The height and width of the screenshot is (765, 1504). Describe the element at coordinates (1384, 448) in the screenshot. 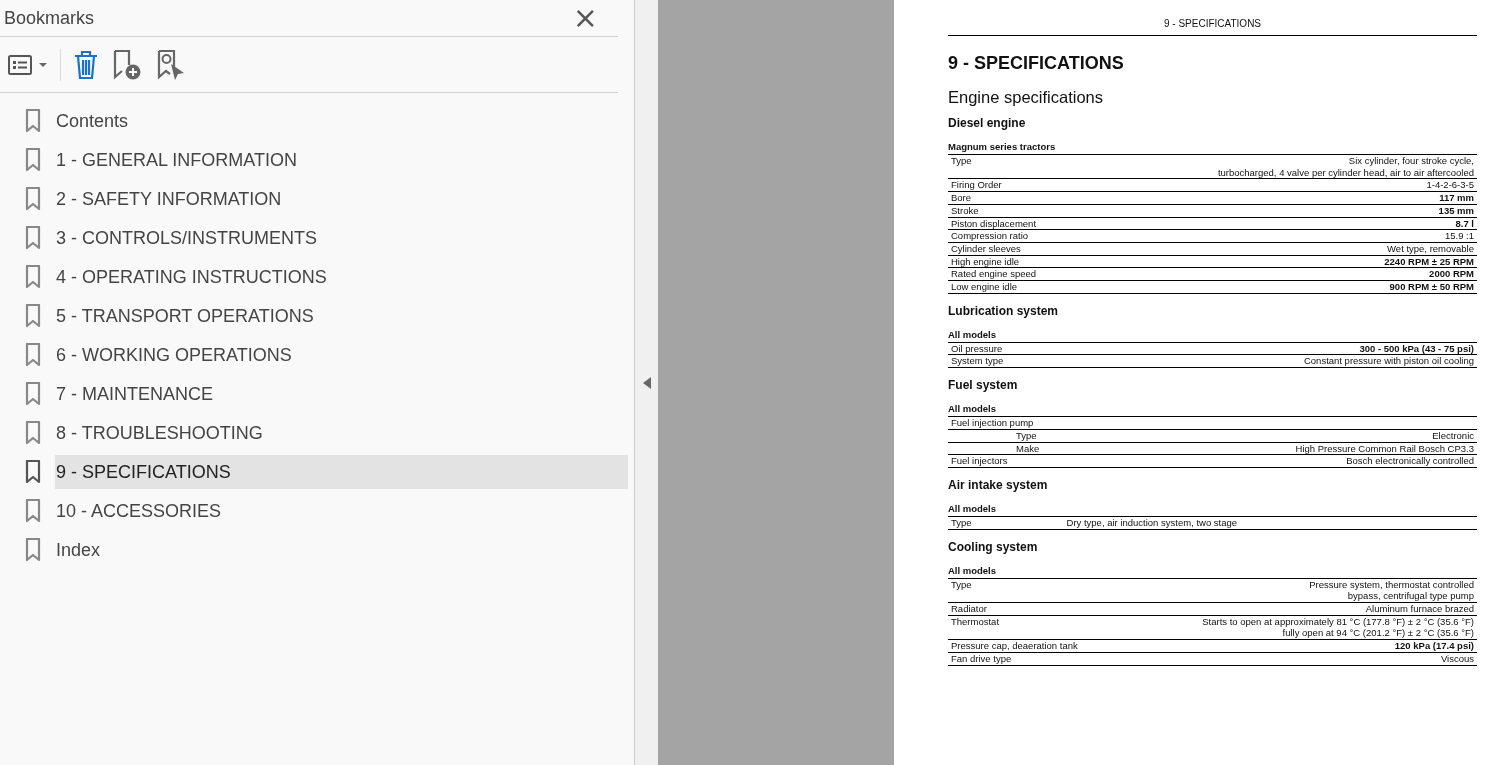

I see `spec-value: High Pressure Common Rail Bosch CP3.3` at that location.